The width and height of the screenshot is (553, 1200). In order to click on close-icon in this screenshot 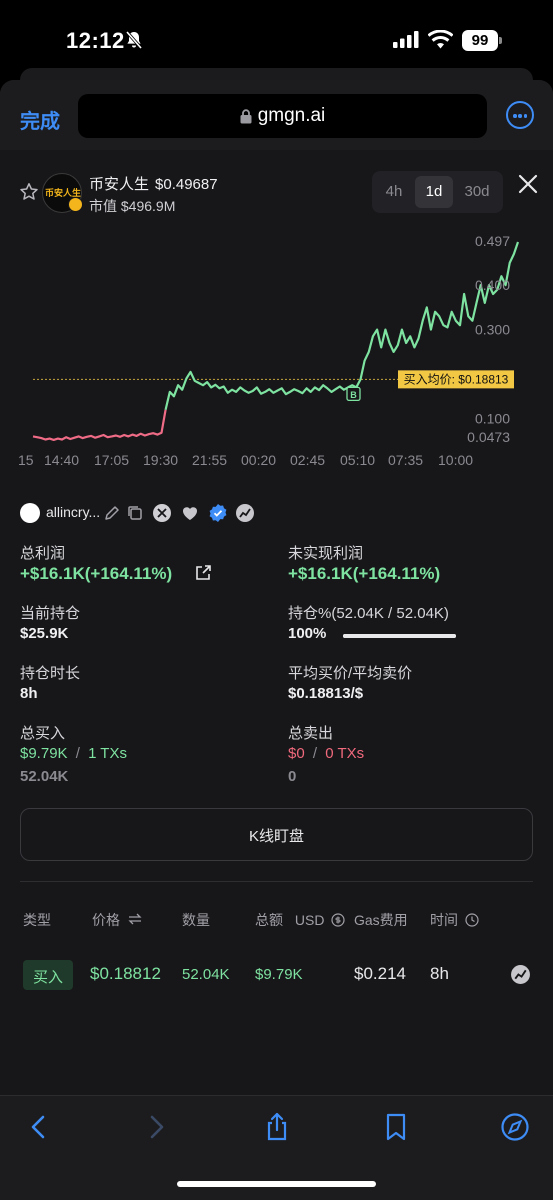, I will do `click(528, 184)`.